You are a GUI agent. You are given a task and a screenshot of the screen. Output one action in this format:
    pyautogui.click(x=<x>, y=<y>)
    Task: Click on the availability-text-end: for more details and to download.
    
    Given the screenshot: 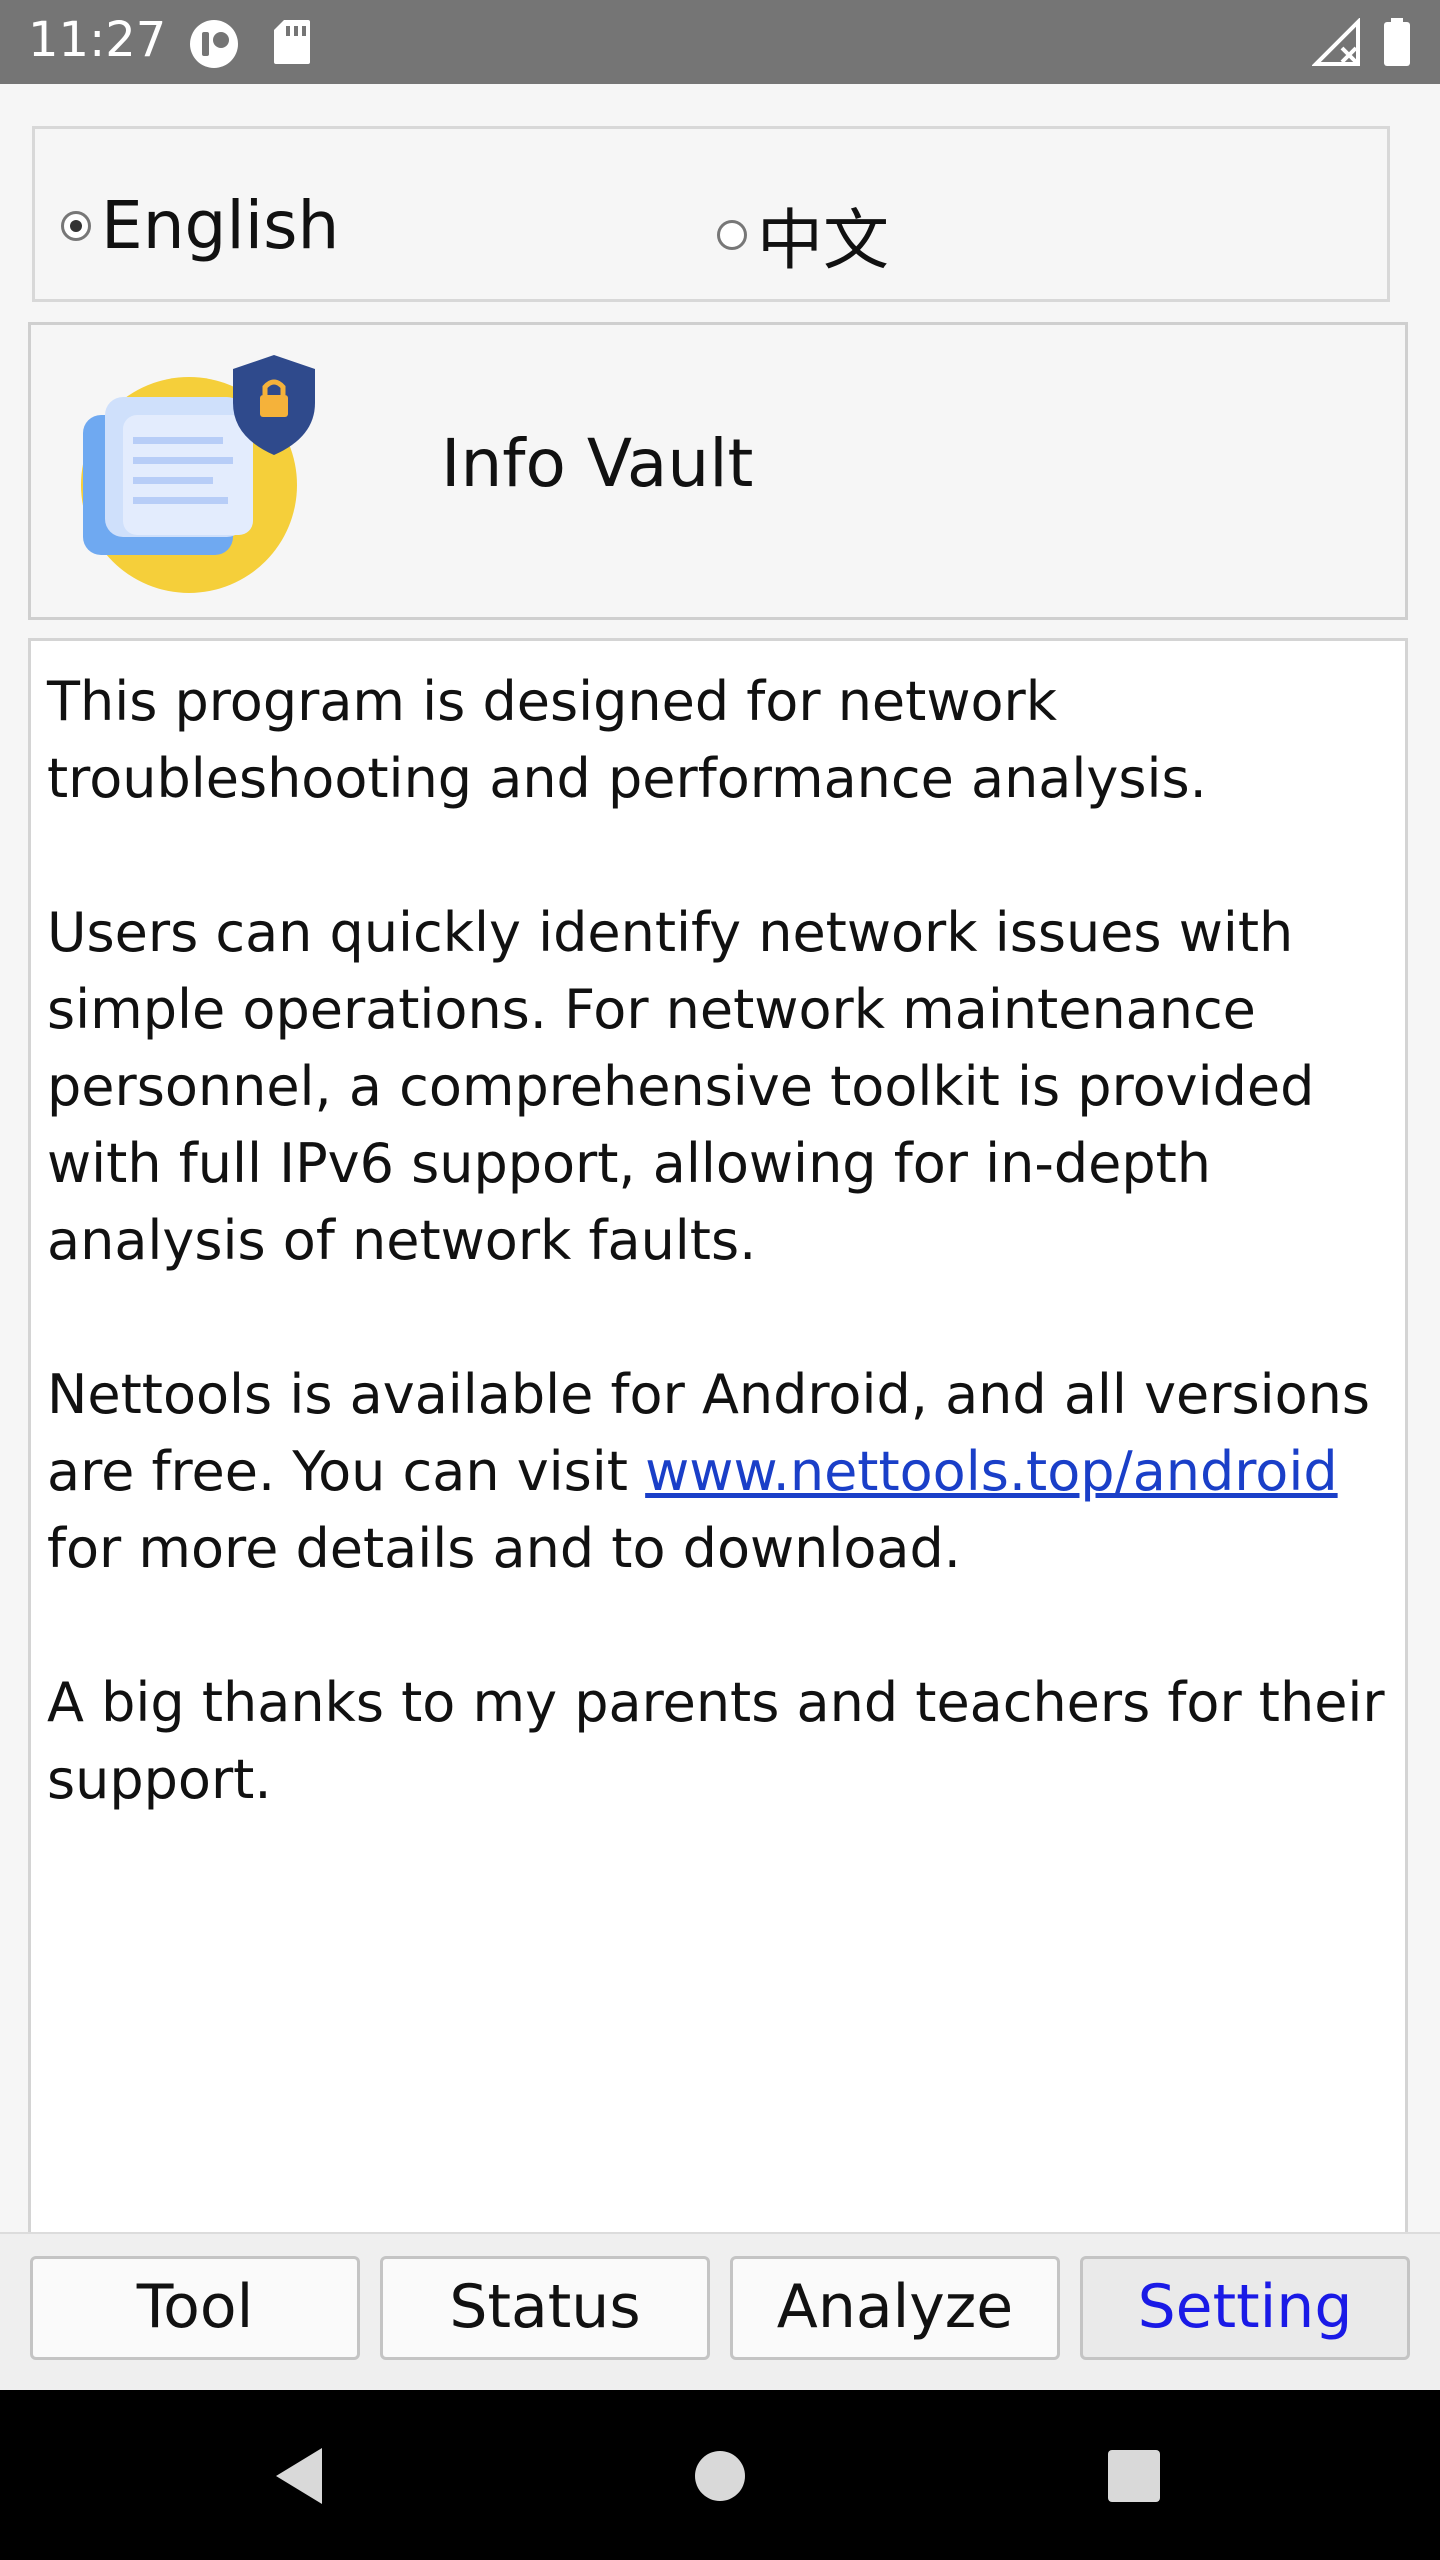 What is the action you would take?
    pyautogui.click(x=504, y=1548)
    